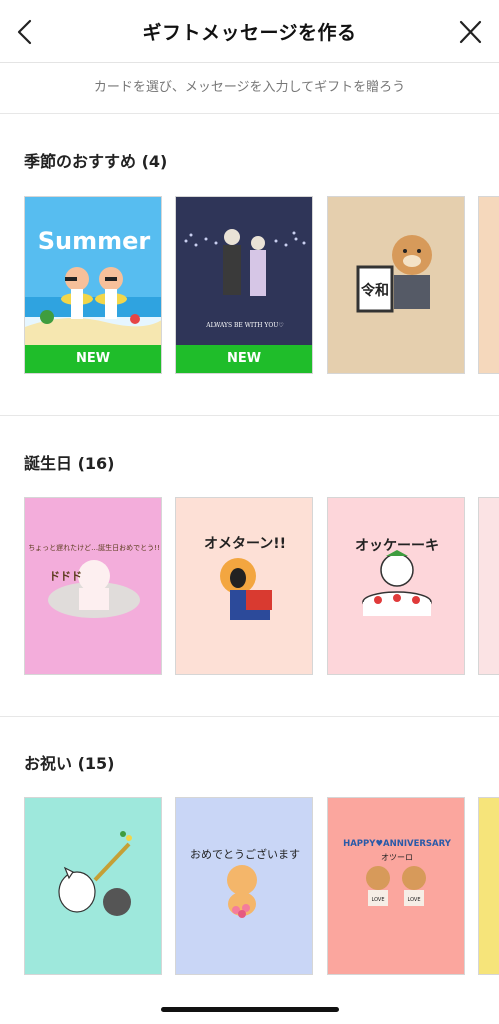 Image resolution: width=499 pixels, height=1024 pixels. What do you see at coordinates (488, 886) in the screenshot?
I see `gift-card-celebration-more` at bounding box center [488, 886].